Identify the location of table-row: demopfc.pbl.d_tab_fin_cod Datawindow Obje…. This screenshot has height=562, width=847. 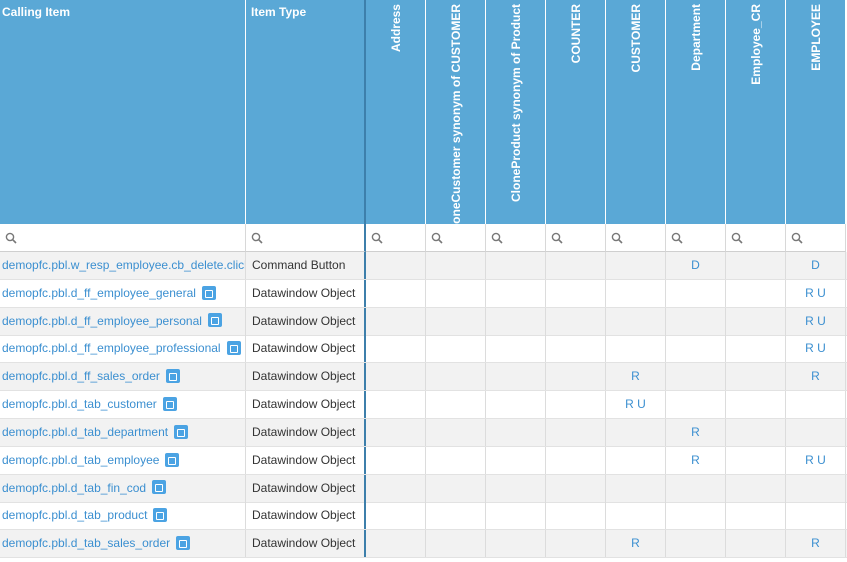
(423, 488).